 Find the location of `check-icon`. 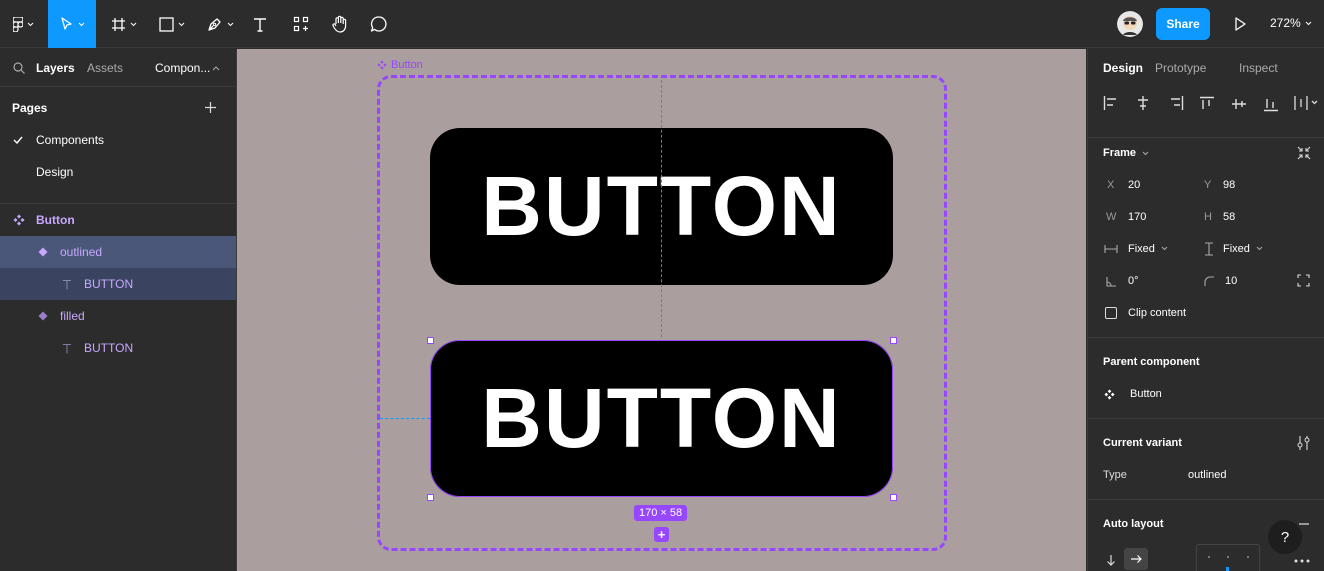

check-icon is located at coordinates (18, 140).